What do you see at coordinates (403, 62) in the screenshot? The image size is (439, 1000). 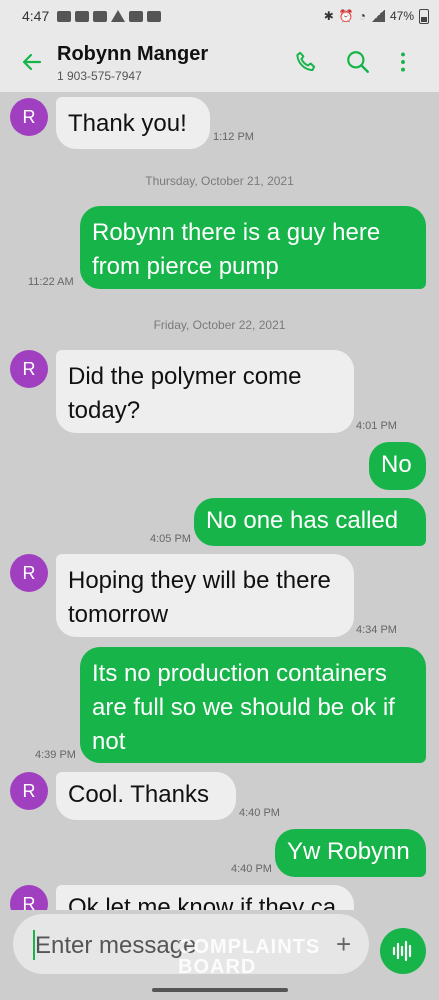 I see `more-options-icon` at bounding box center [403, 62].